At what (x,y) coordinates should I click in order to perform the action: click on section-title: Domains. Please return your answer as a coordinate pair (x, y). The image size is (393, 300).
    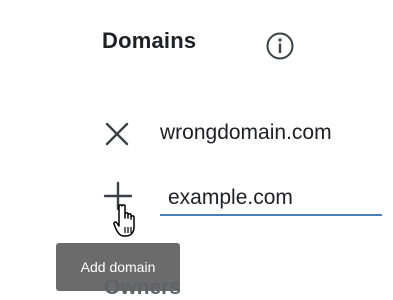
    Looking at the image, I should click on (149, 40).